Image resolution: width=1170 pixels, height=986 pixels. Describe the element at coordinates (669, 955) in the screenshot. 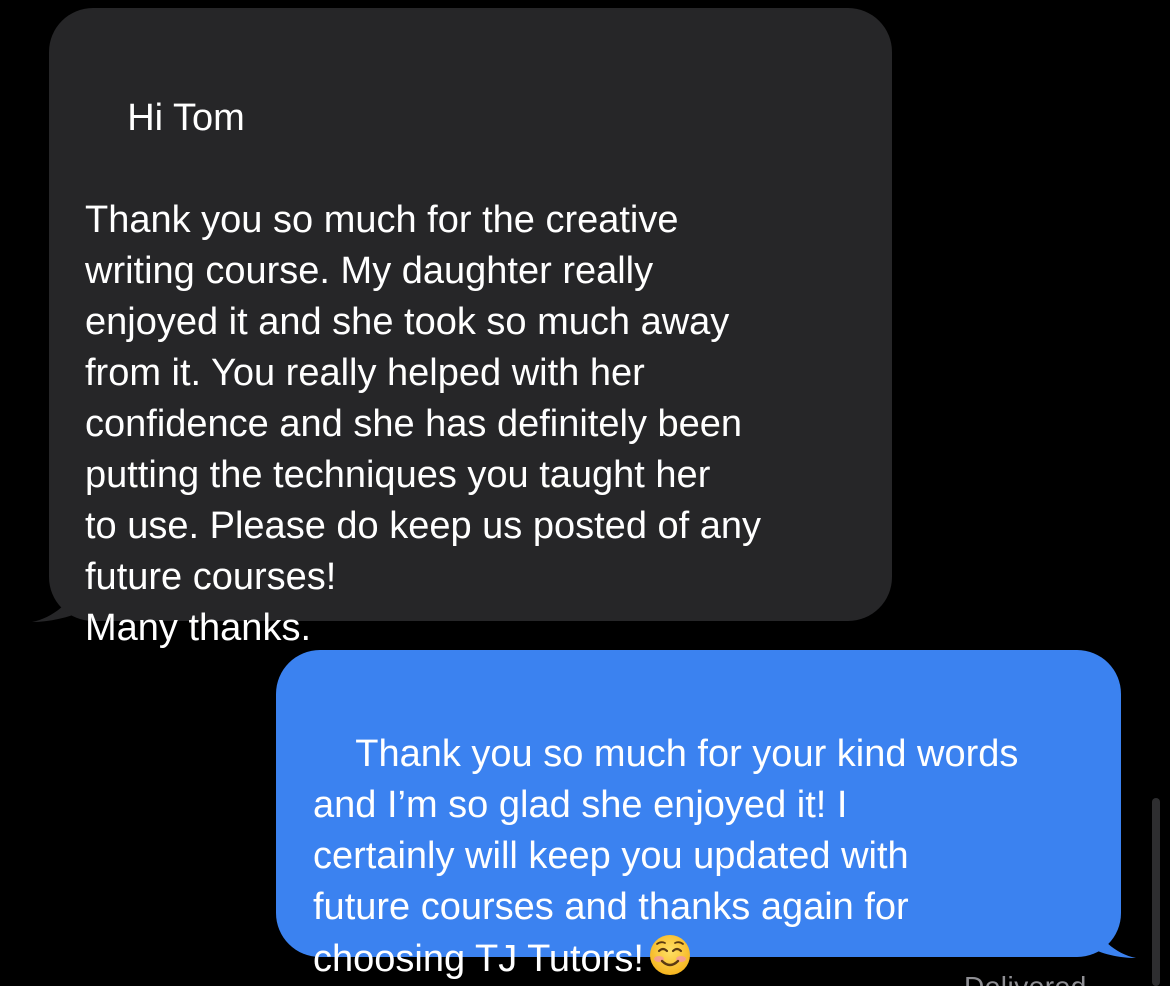

I see `smiling-face-emoji-icon` at that location.